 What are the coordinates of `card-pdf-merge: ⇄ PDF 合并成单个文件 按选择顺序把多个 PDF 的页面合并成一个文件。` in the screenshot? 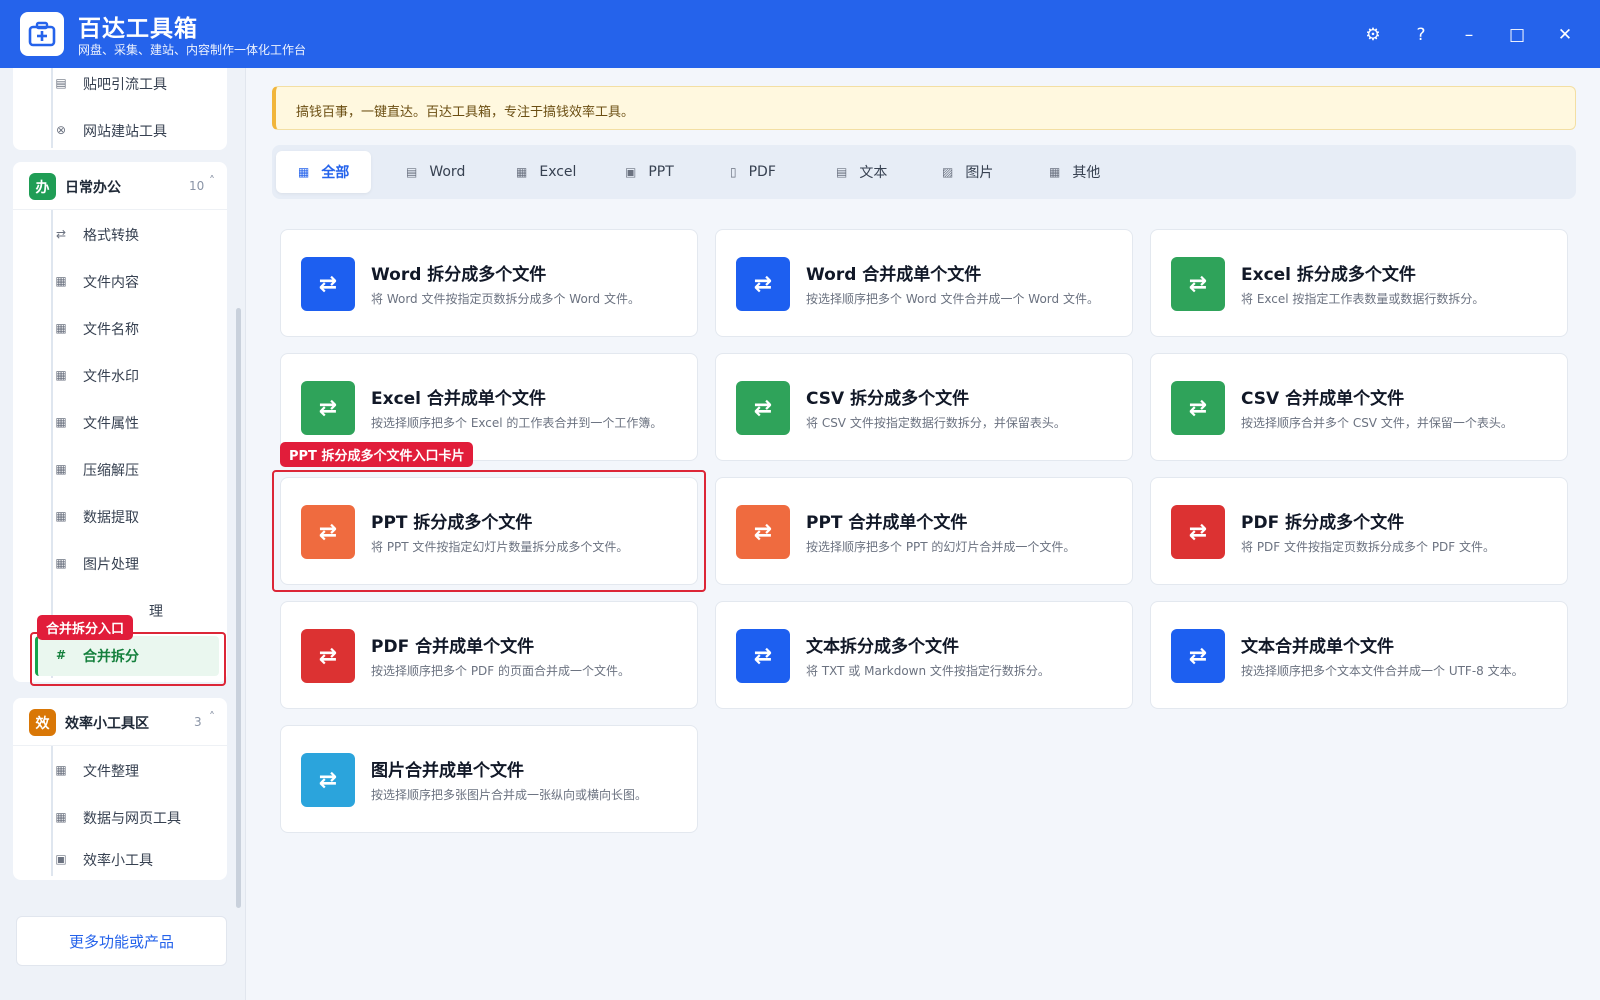 It's located at (489, 655).